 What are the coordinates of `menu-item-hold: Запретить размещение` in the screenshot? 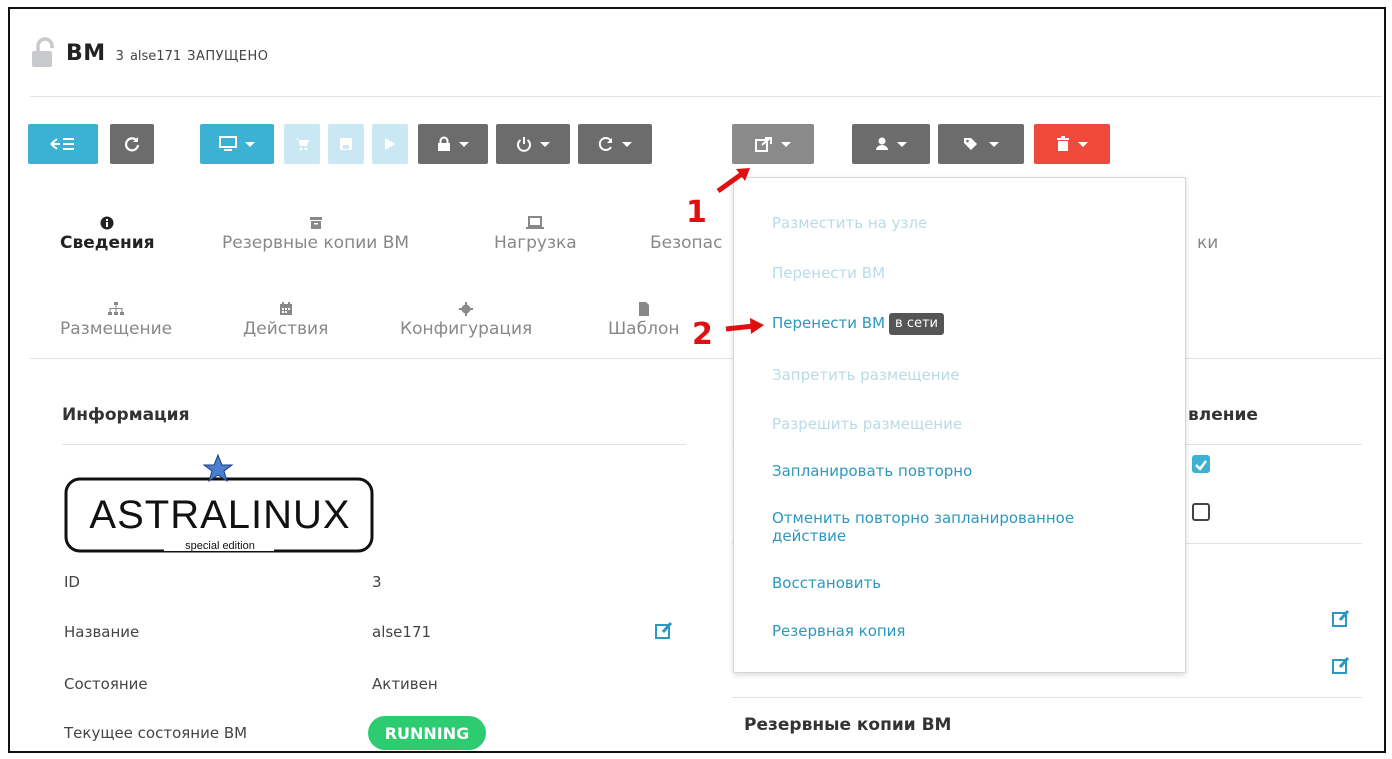 It's located at (866, 375).